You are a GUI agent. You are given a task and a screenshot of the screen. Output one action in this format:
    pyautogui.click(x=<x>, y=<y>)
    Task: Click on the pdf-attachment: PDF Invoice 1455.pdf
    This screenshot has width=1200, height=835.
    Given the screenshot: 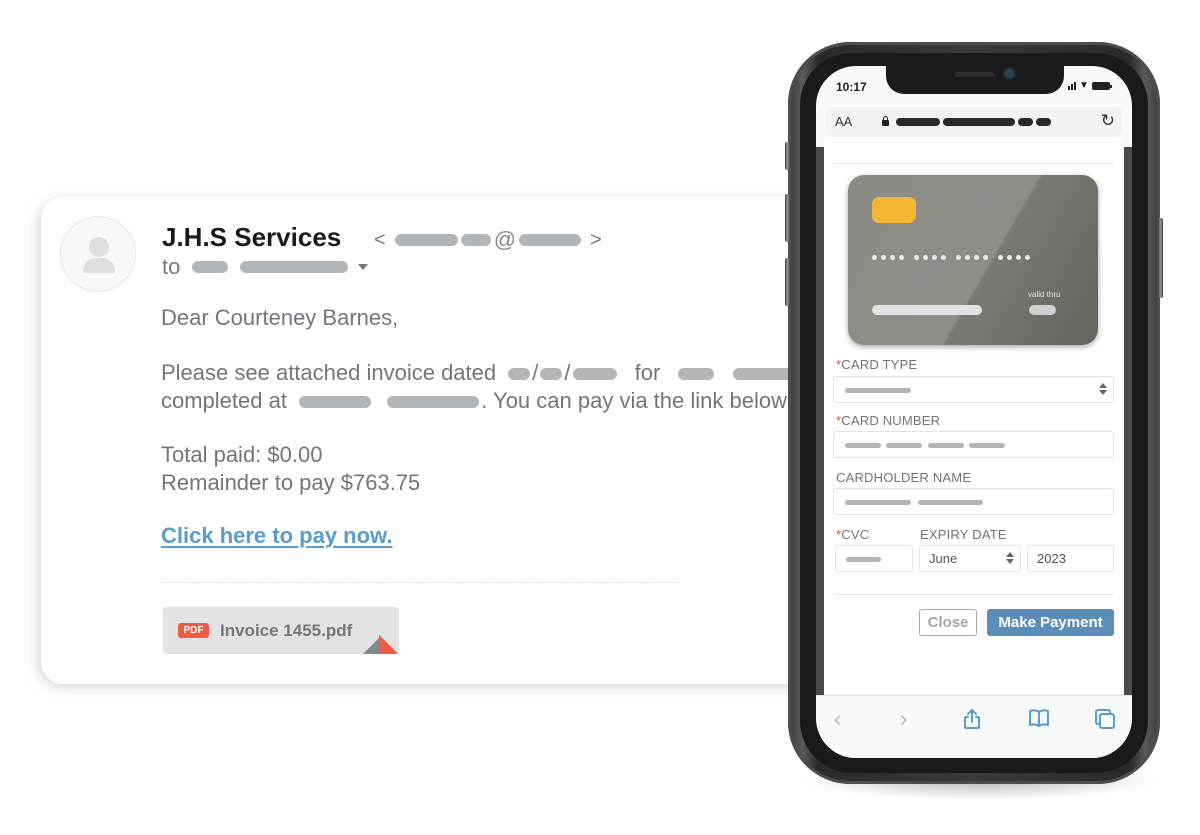 What is the action you would take?
    pyautogui.click(x=281, y=630)
    